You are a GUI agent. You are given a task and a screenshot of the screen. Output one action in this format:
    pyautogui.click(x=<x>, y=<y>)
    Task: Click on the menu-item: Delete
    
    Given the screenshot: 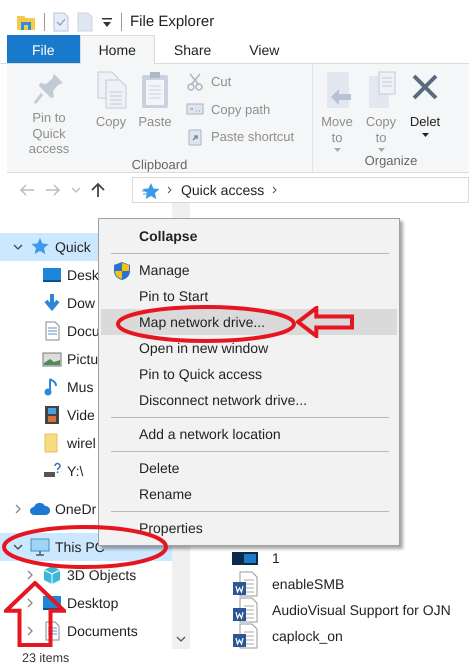 What is the action you would take?
    pyautogui.click(x=249, y=468)
    